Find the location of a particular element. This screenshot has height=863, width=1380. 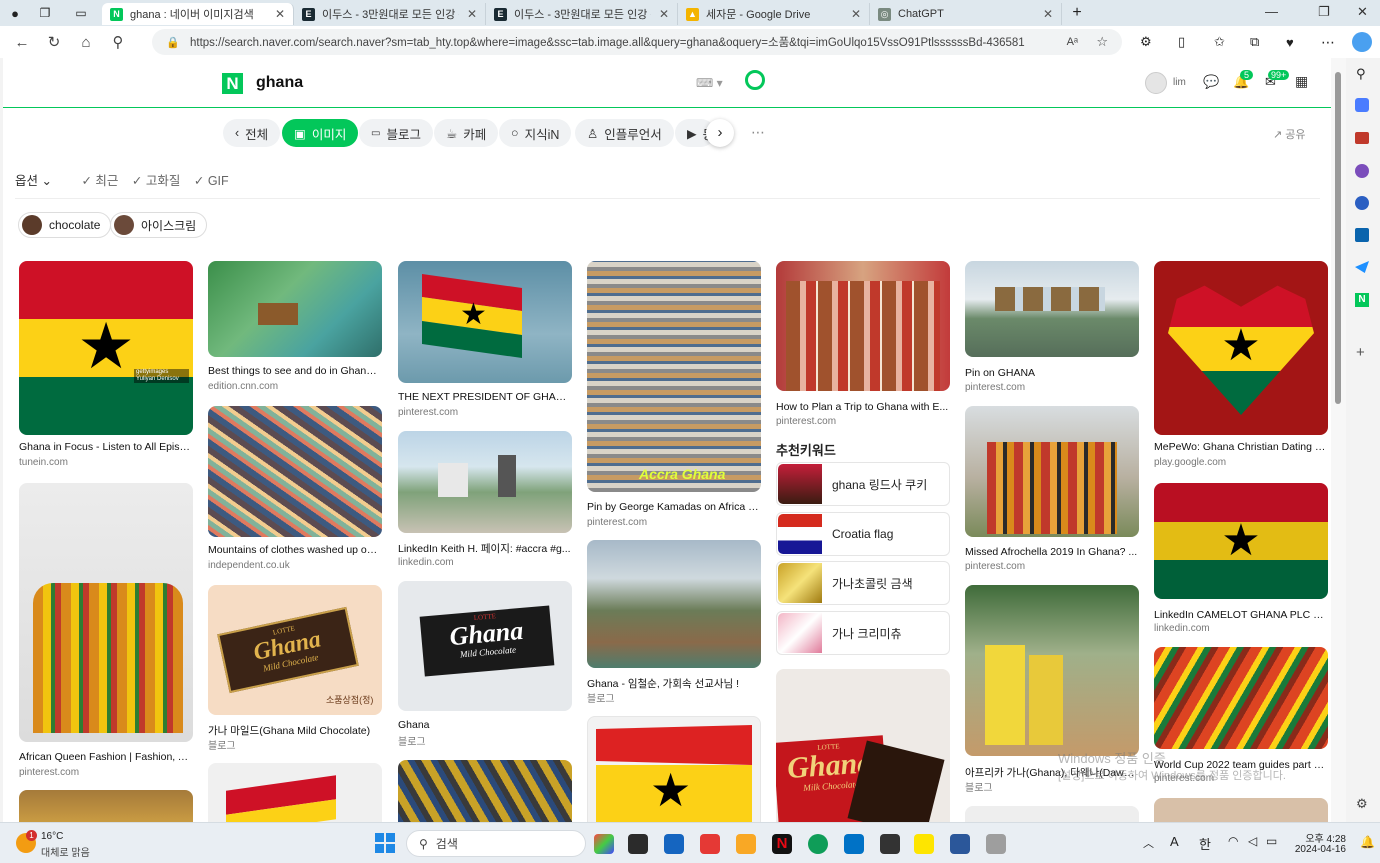

netflix-icon: N is located at coordinates (782, 844).